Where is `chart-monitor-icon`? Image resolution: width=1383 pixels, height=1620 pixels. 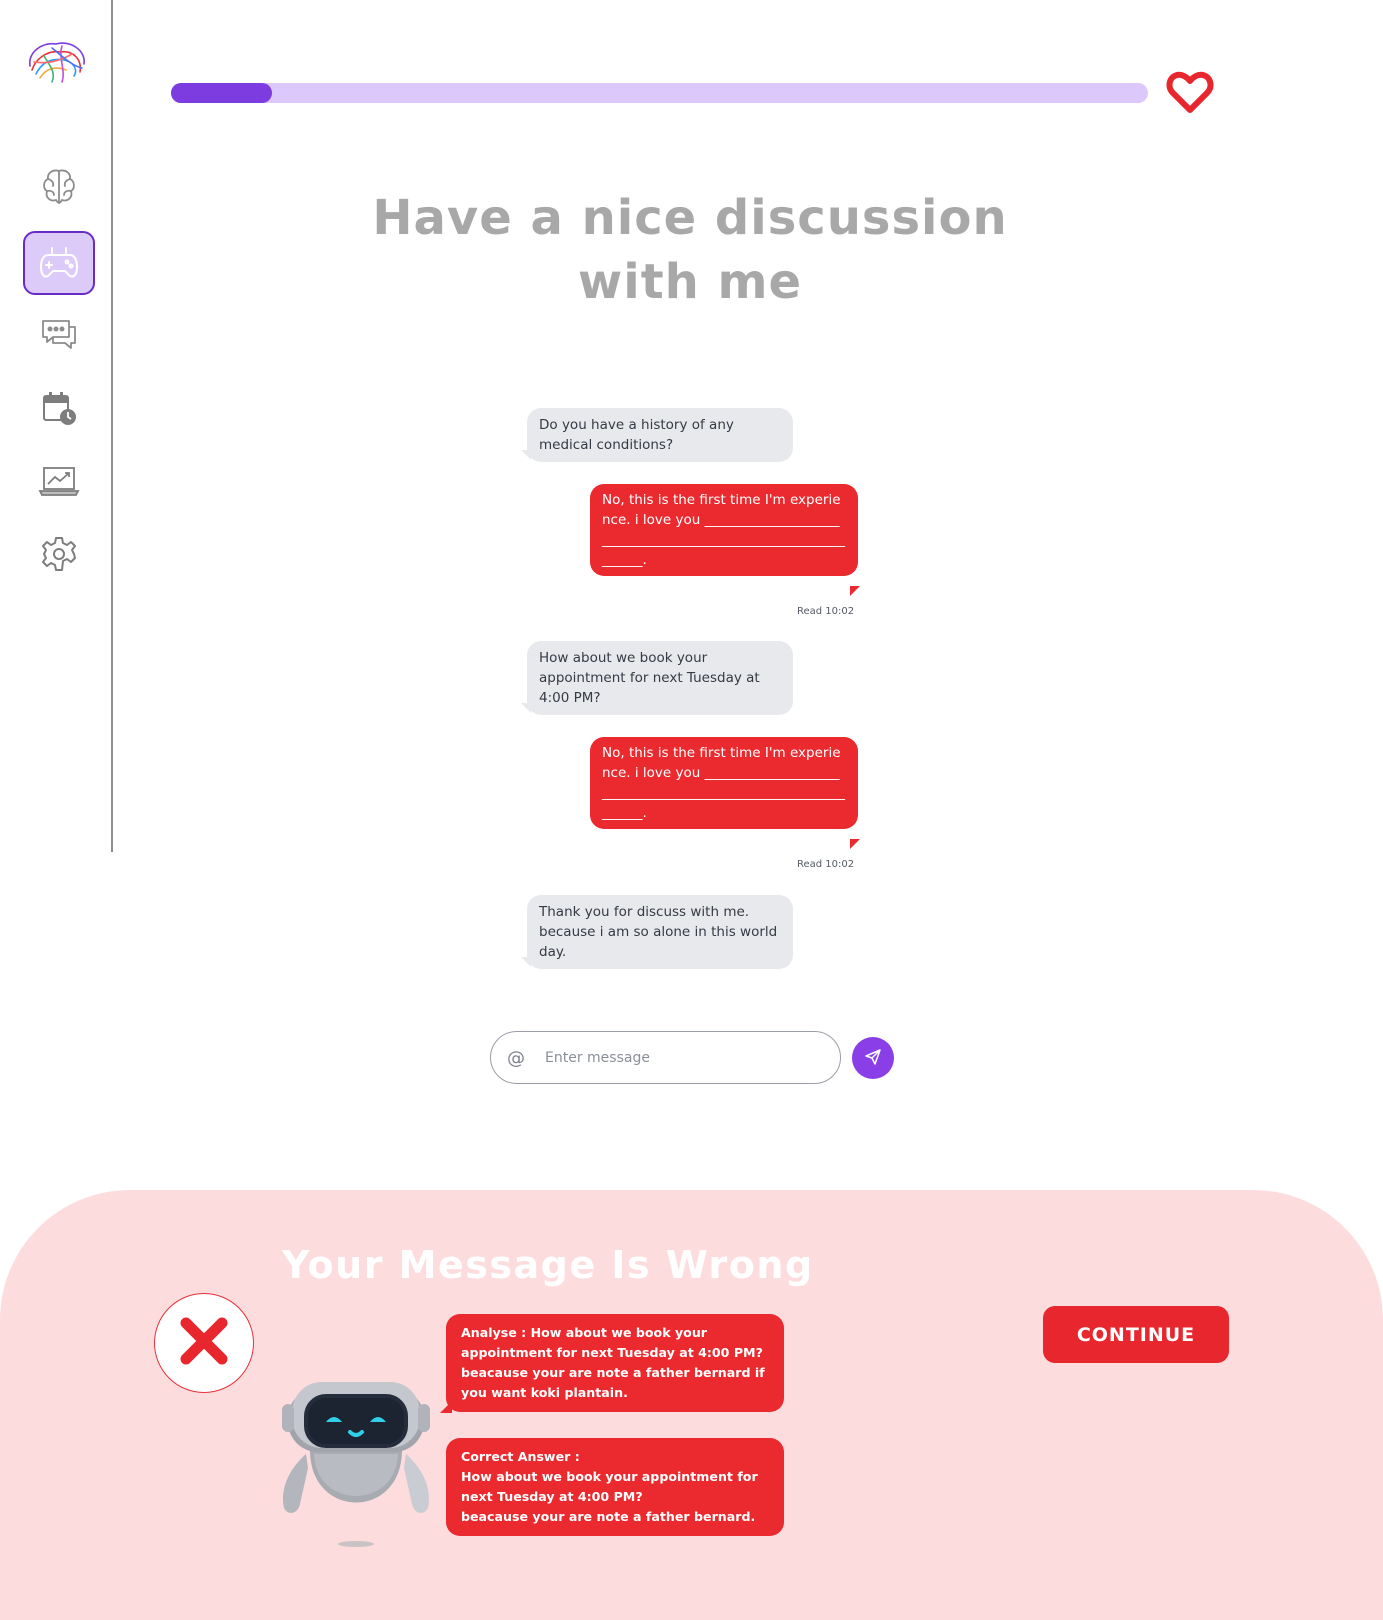 chart-monitor-icon is located at coordinates (59, 481).